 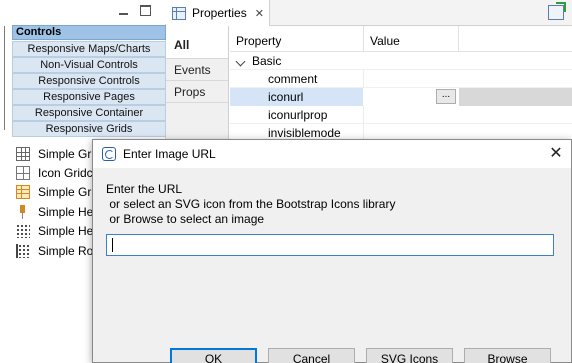 I want to click on category-responsive-controls: Responsive Controls, so click(x=89, y=81).